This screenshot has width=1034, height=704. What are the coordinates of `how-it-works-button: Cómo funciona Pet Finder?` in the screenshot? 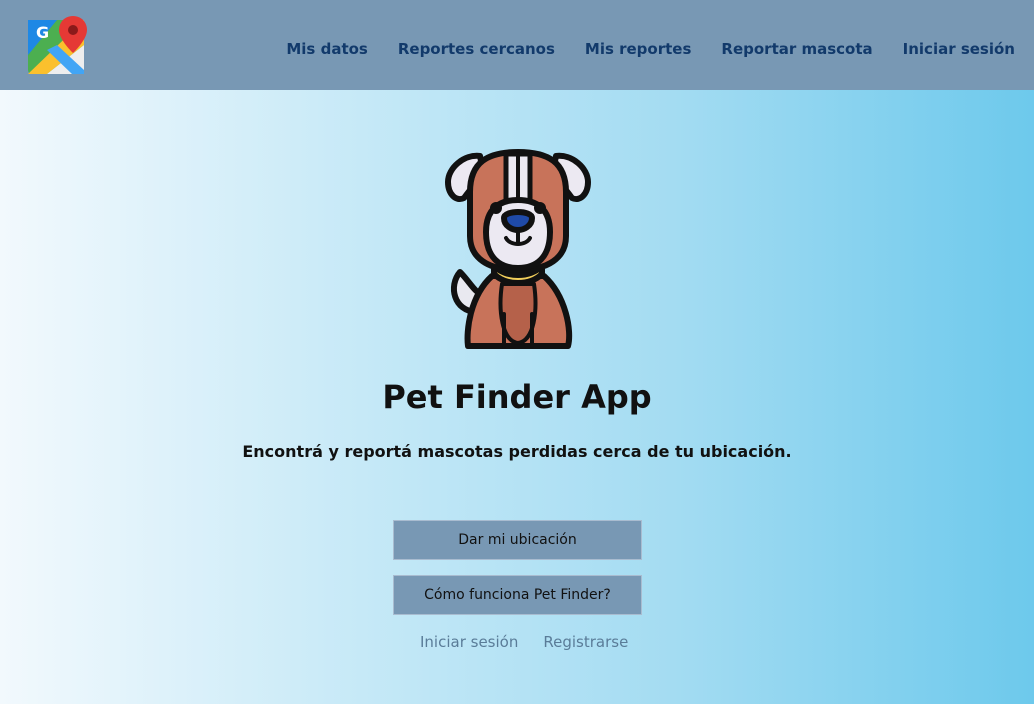 It's located at (517, 595).